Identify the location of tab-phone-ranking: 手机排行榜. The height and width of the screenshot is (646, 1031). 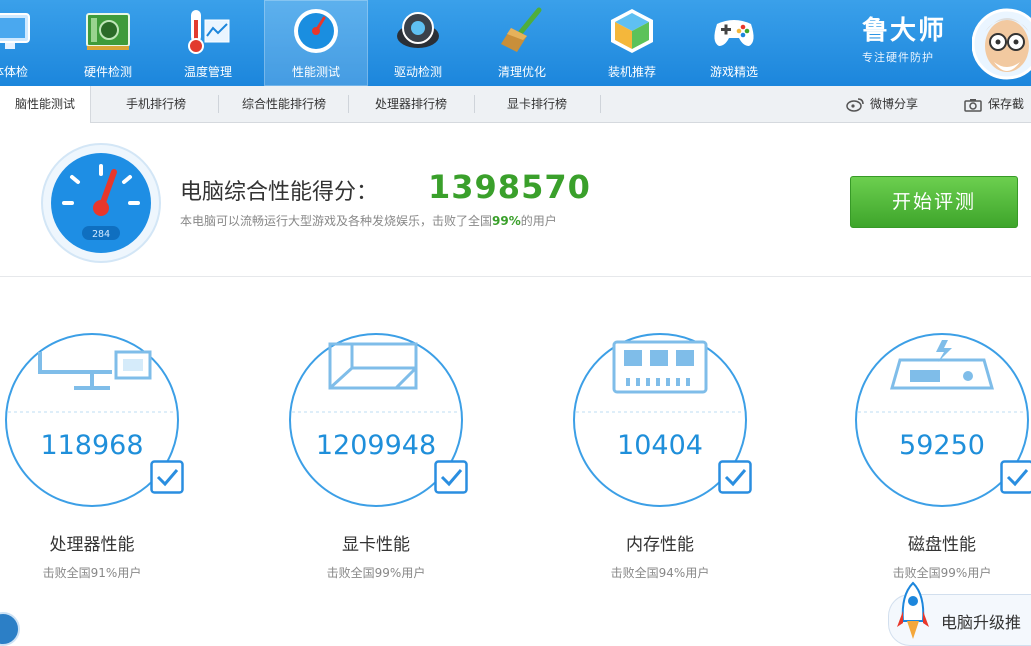
(156, 104).